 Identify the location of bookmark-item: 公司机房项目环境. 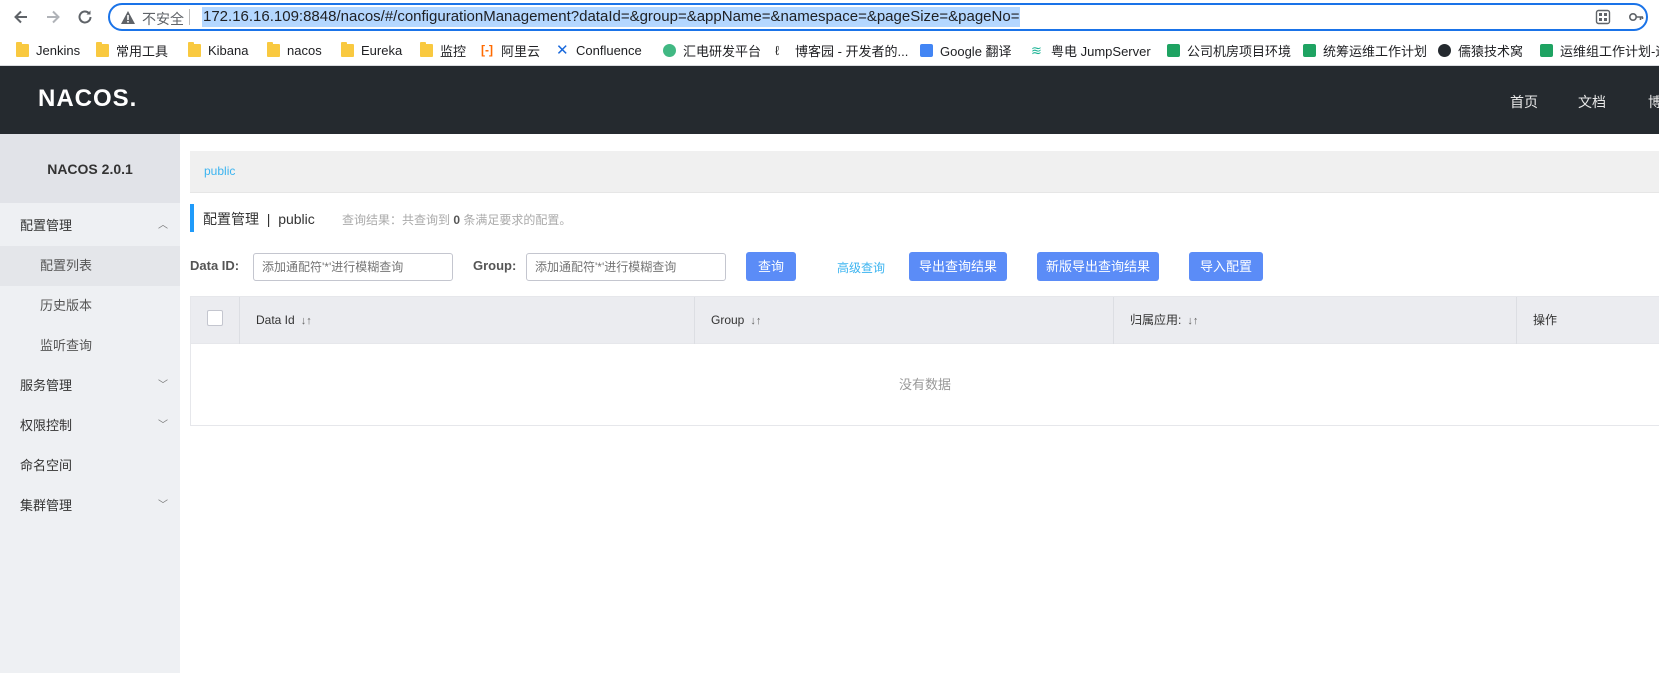
(1229, 50).